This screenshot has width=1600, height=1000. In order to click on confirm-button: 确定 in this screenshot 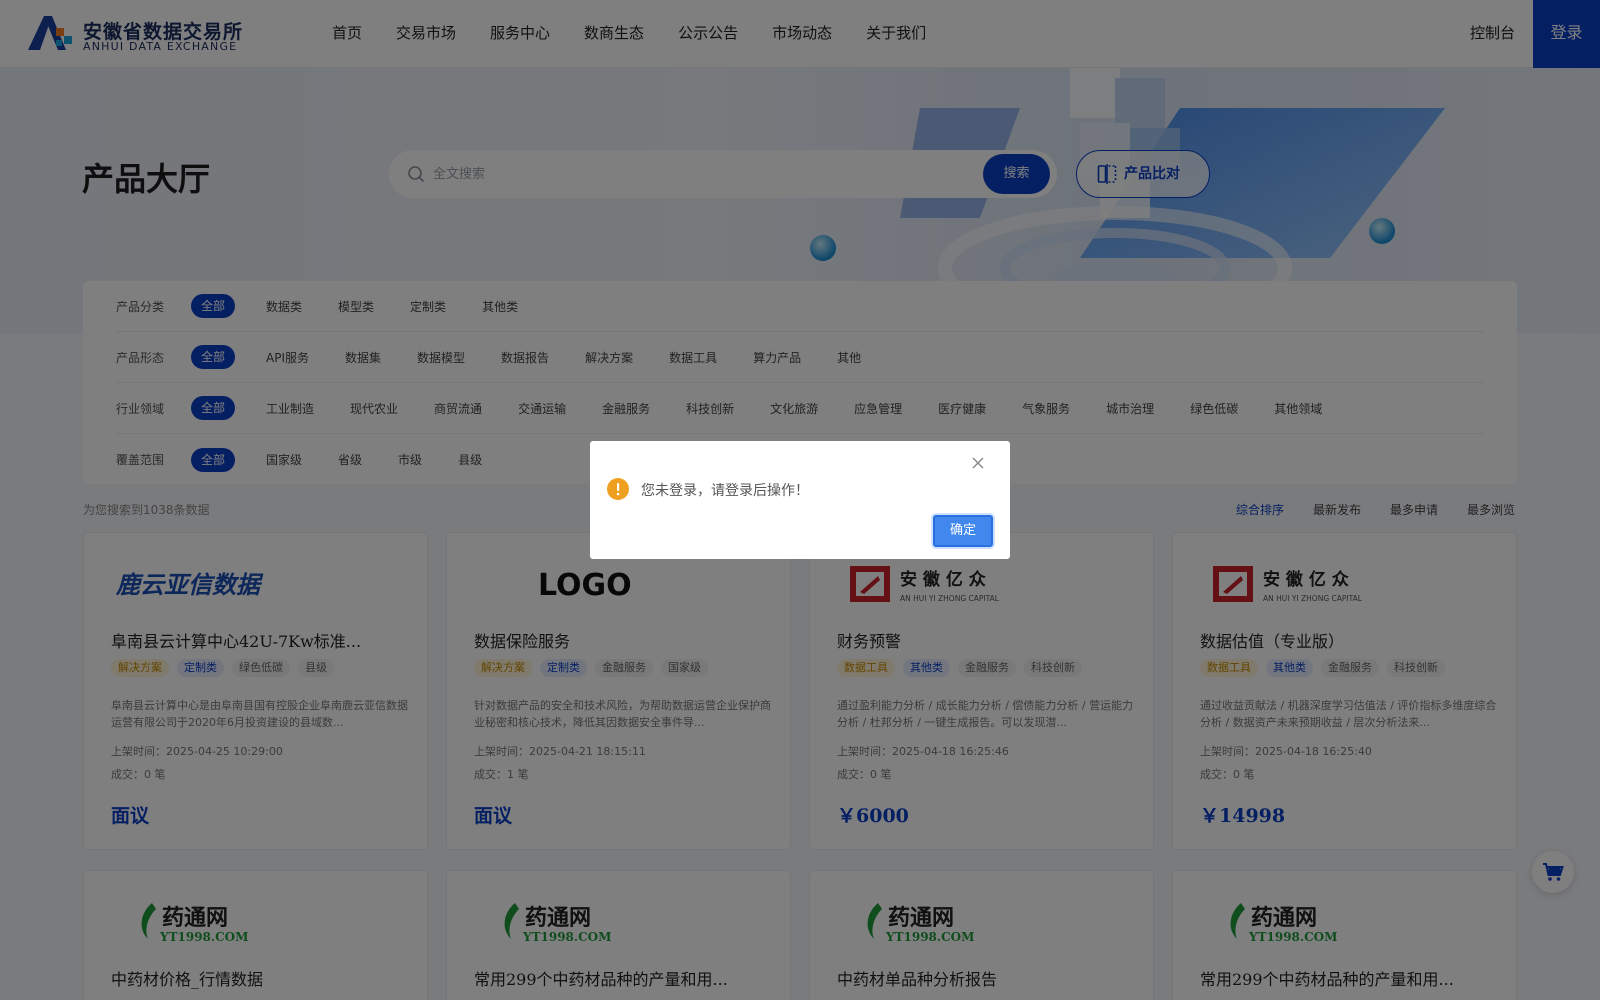, I will do `click(963, 531)`.